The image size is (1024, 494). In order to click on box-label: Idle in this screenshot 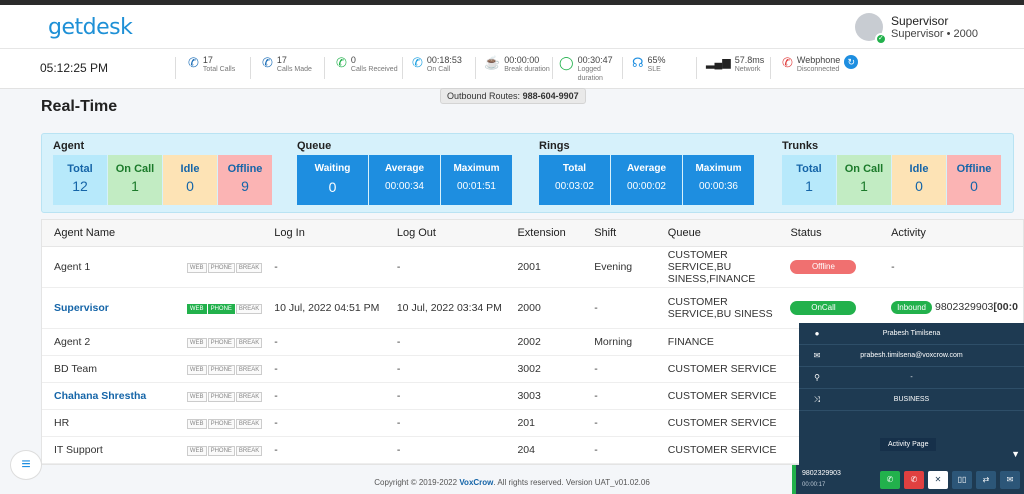, I will do `click(919, 169)`.